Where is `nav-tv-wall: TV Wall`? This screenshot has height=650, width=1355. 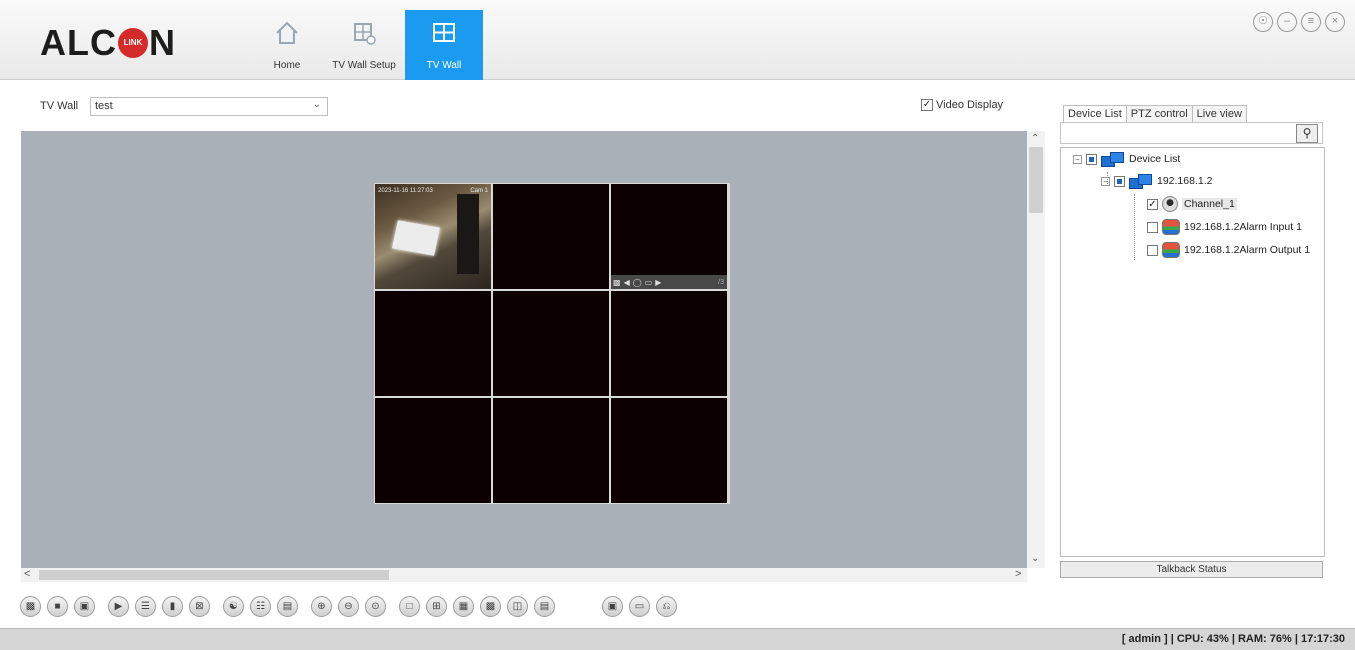 nav-tv-wall: TV Wall is located at coordinates (444, 45).